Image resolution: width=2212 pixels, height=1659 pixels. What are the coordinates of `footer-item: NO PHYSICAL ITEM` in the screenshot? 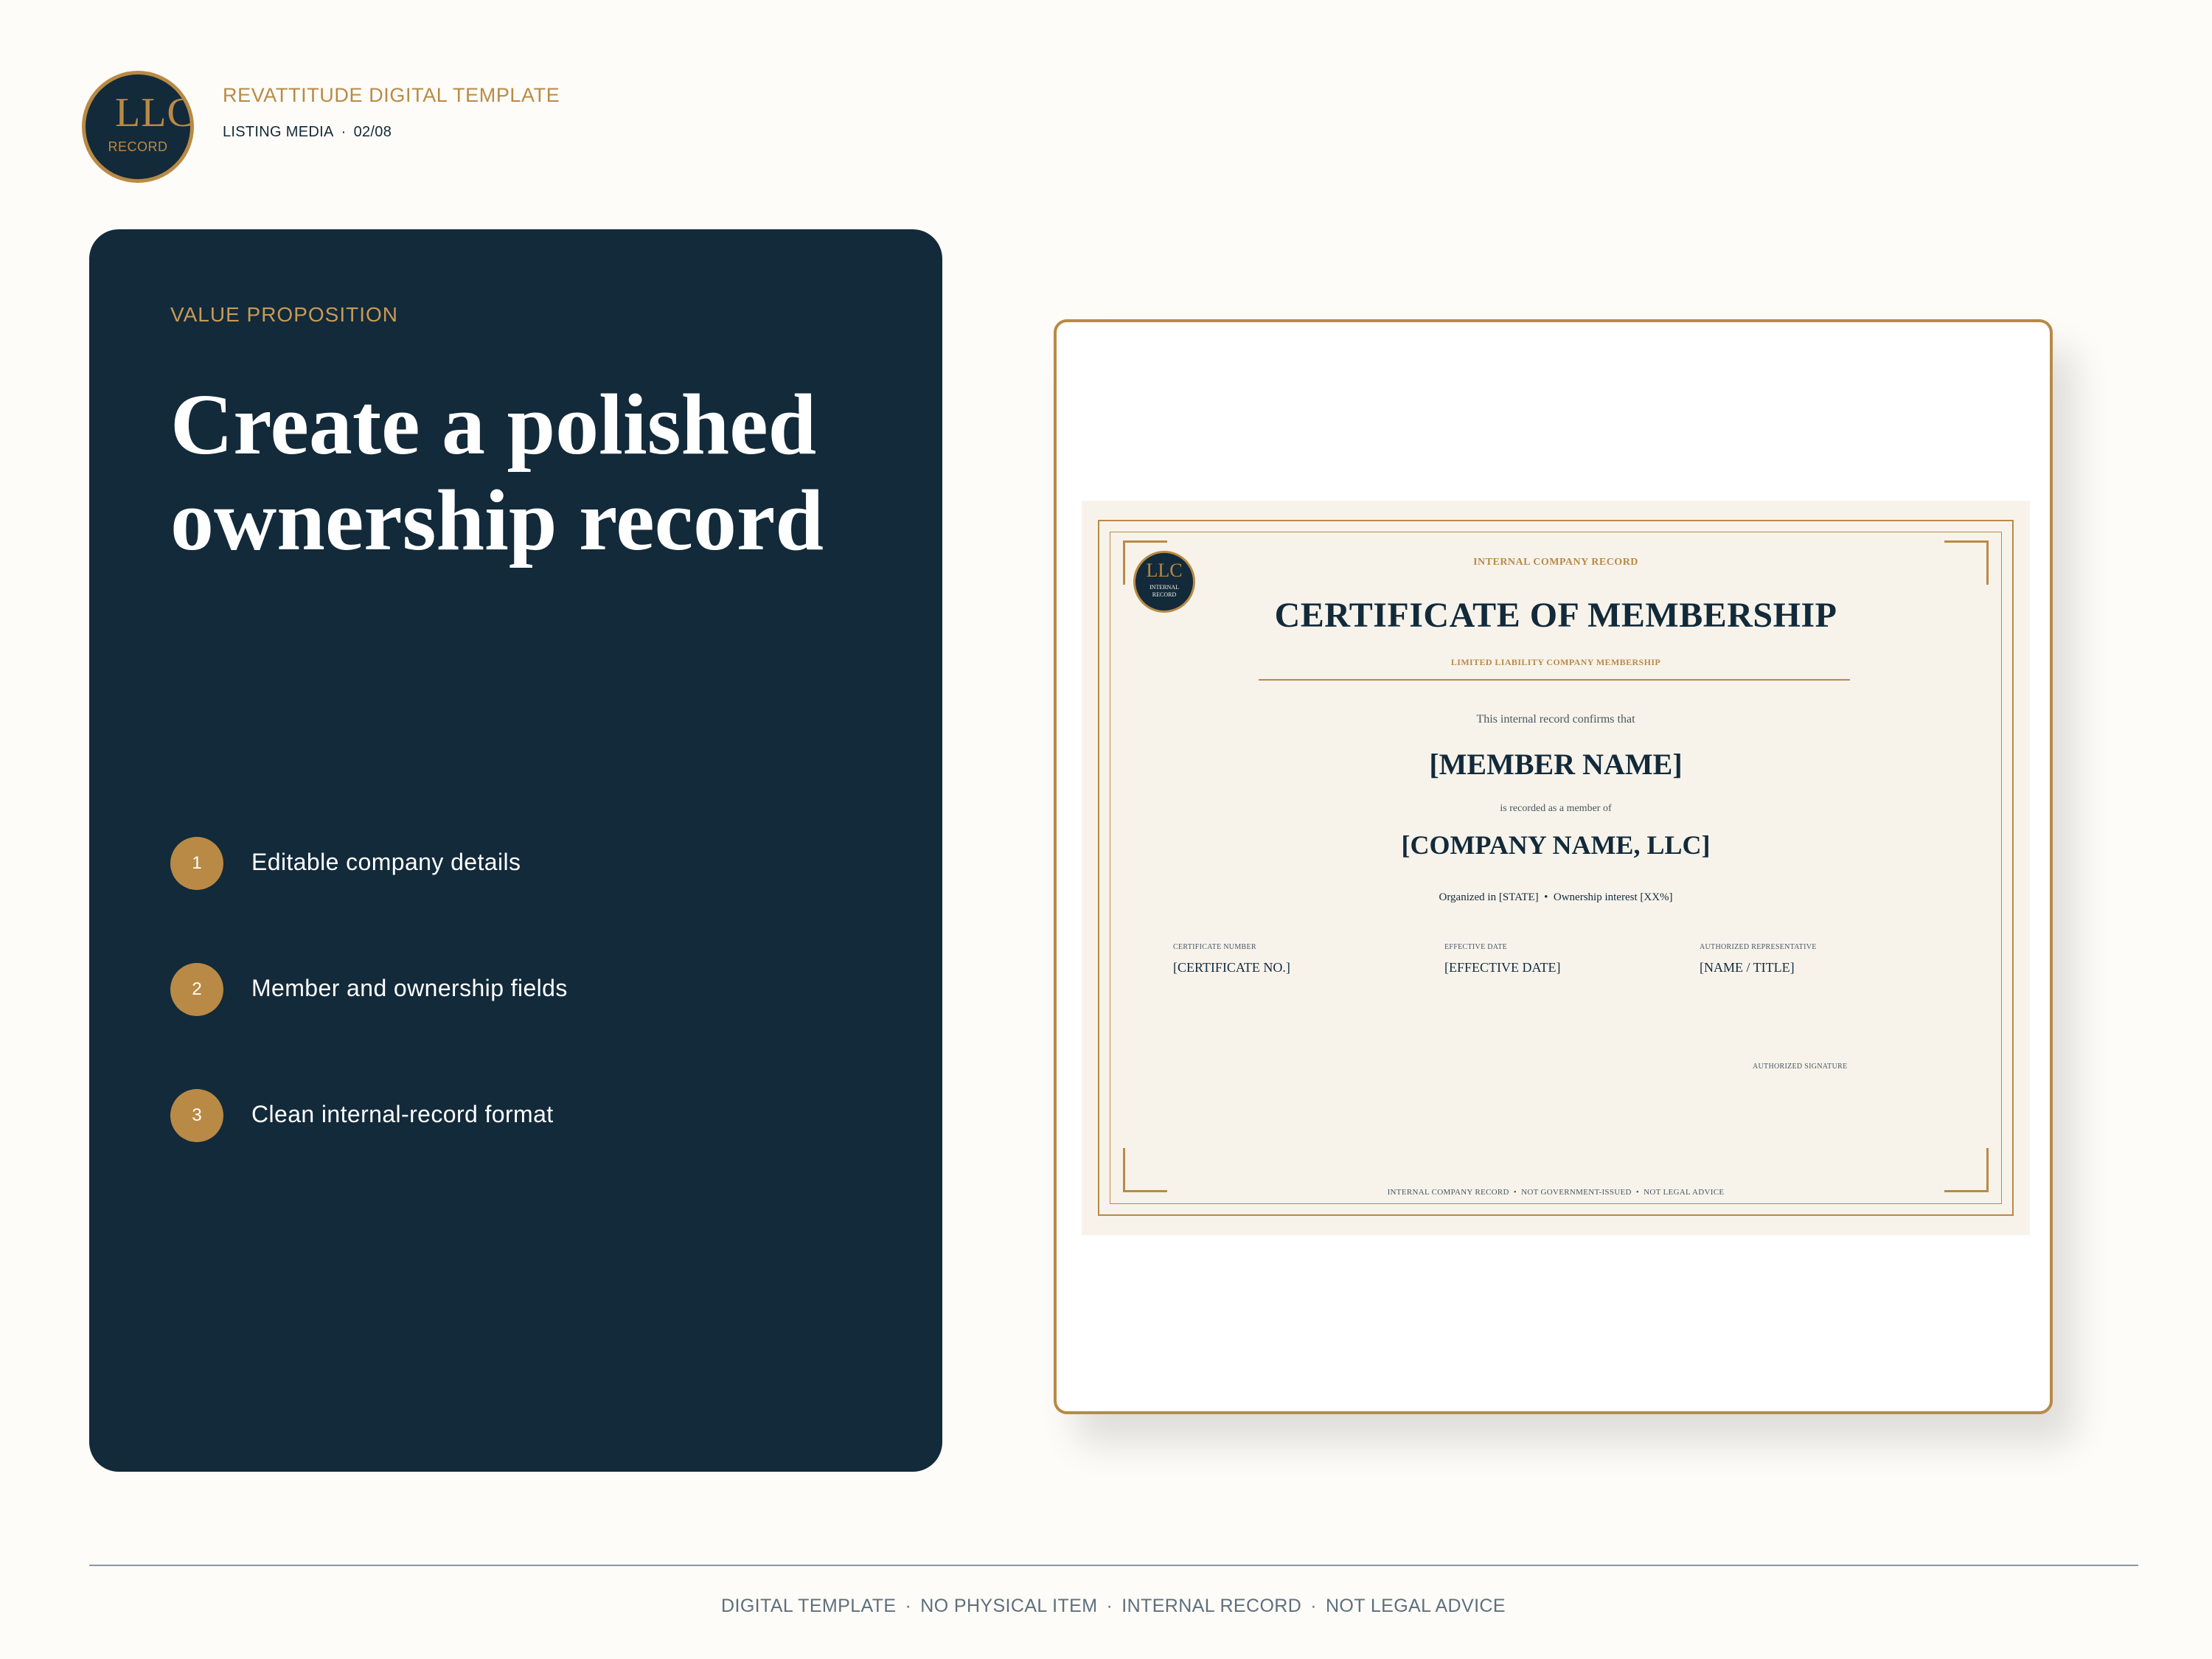 It's located at (1009, 1606).